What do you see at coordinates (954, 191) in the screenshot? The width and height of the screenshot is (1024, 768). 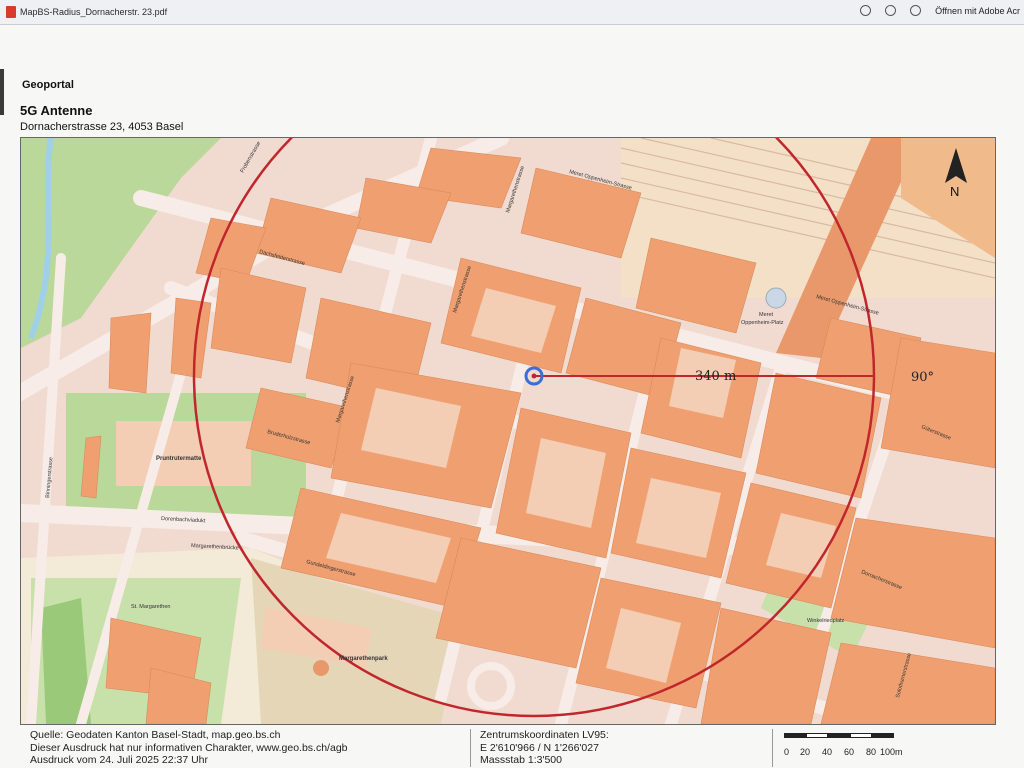 I see `north-label: N` at bounding box center [954, 191].